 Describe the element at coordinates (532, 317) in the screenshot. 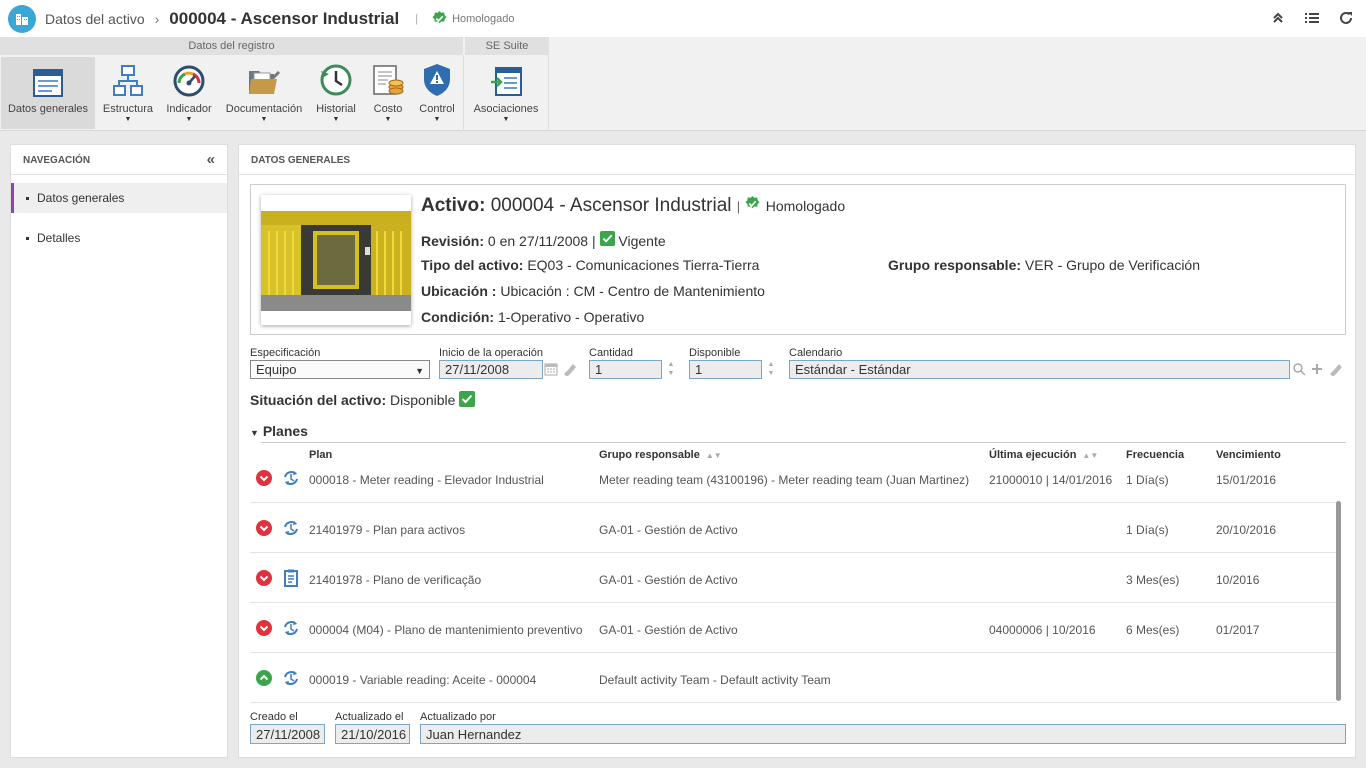

I see `condicion-line: Condición: 1-Operativo - Operativo` at that location.